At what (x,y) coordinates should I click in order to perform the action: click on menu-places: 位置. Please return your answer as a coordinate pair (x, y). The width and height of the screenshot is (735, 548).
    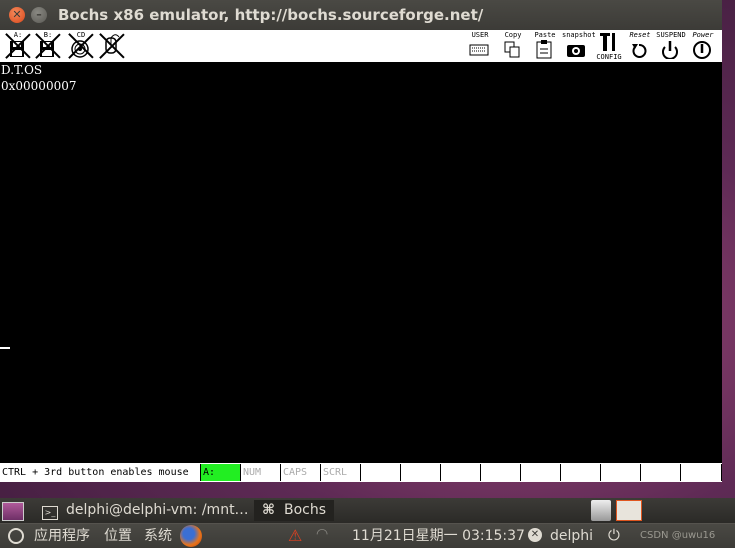
    Looking at the image, I should click on (118, 536).